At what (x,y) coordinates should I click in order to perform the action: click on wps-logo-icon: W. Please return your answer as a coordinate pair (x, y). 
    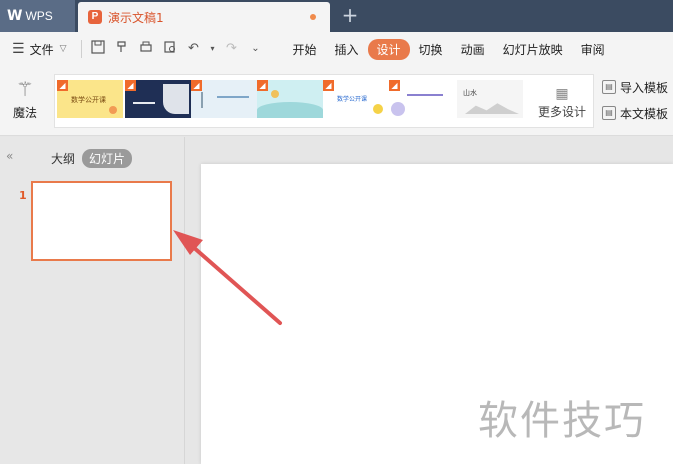
    Looking at the image, I should click on (14, 16).